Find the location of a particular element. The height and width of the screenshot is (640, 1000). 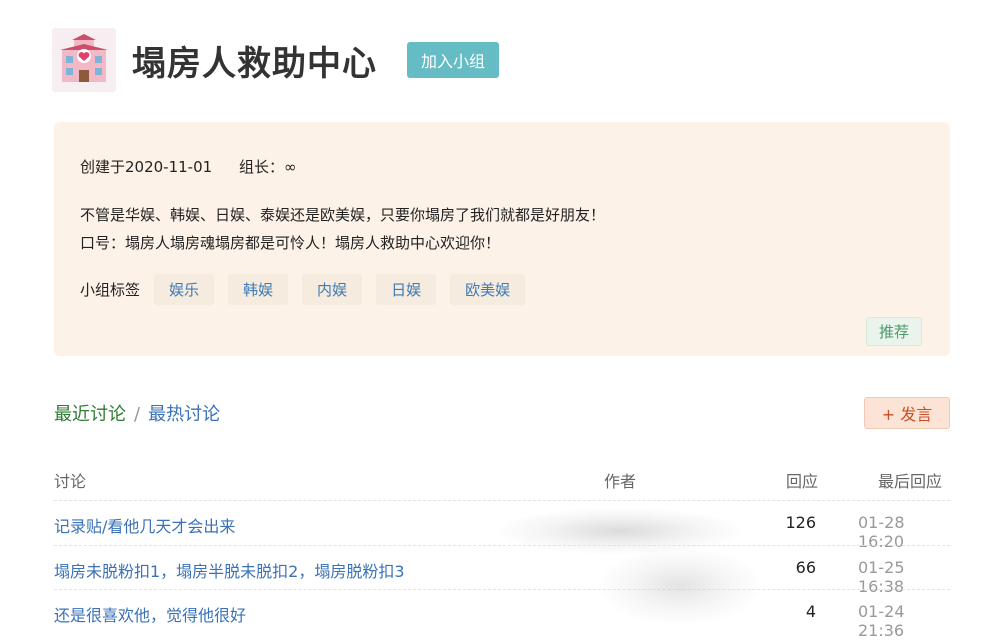

topic-link: 还是很喜欢他，觉得他很好 is located at coordinates (150, 614).